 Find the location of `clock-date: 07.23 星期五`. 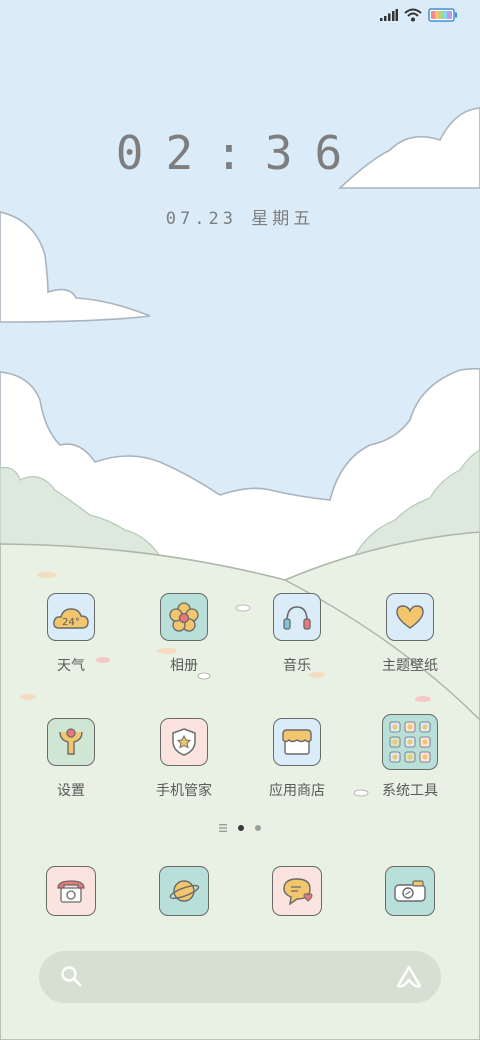

clock-date: 07.23 星期五 is located at coordinates (240, 219).